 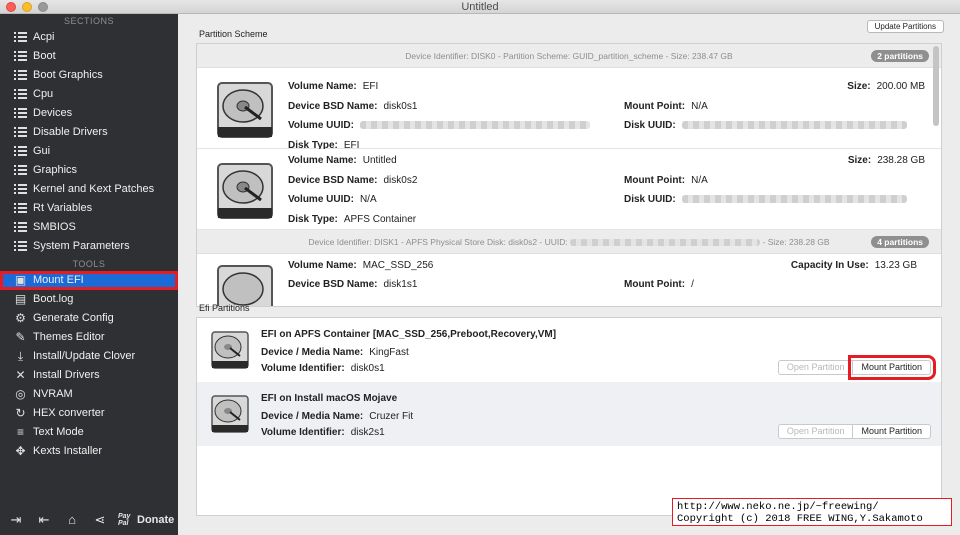 I want to click on volume-name-field: Volume Name: Untitled, so click(x=342, y=160).